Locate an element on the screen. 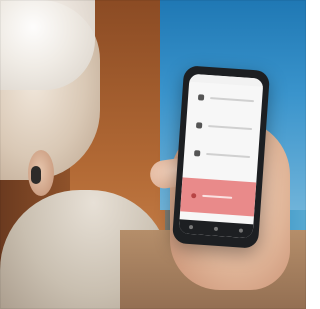 This screenshot has width=320, height=309. home-icon is located at coordinates (216, 228).